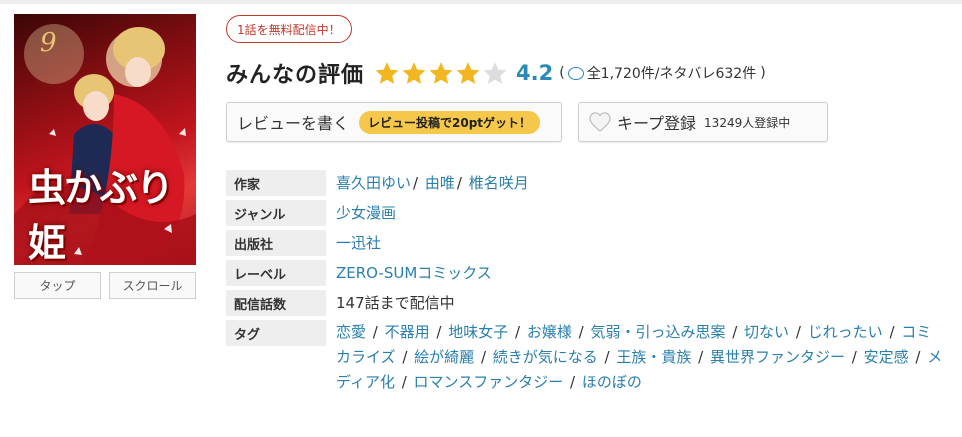 The height and width of the screenshot is (437, 962). What do you see at coordinates (591, 273) in the screenshot?
I see `label-row: レーベル ZERO-SUMコミックス` at bounding box center [591, 273].